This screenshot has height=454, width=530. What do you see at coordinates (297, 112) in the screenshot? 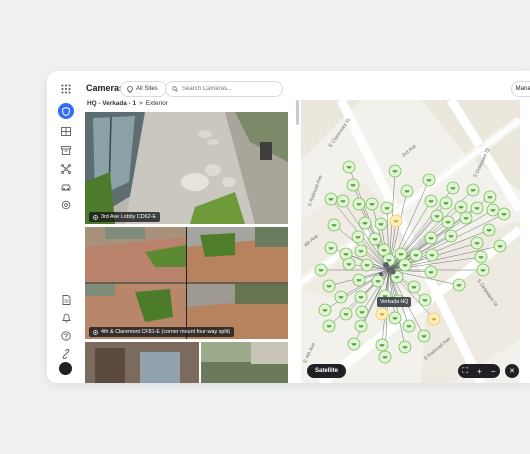
I see `feed-scrollbar` at bounding box center [297, 112].